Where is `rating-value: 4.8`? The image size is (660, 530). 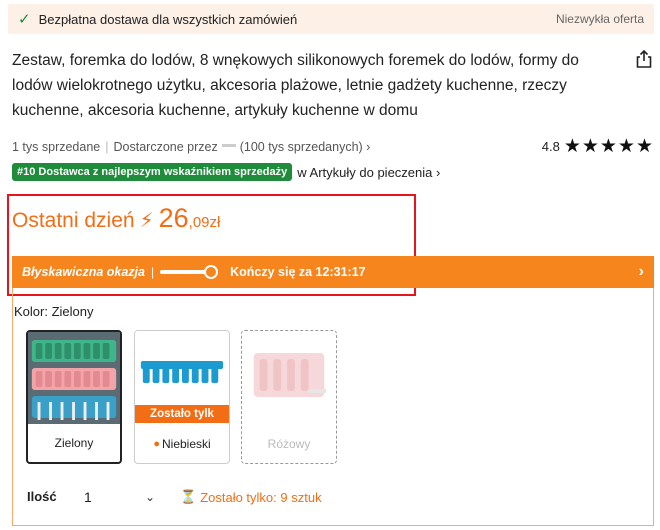
rating-value: 4.8 is located at coordinates (550, 146).